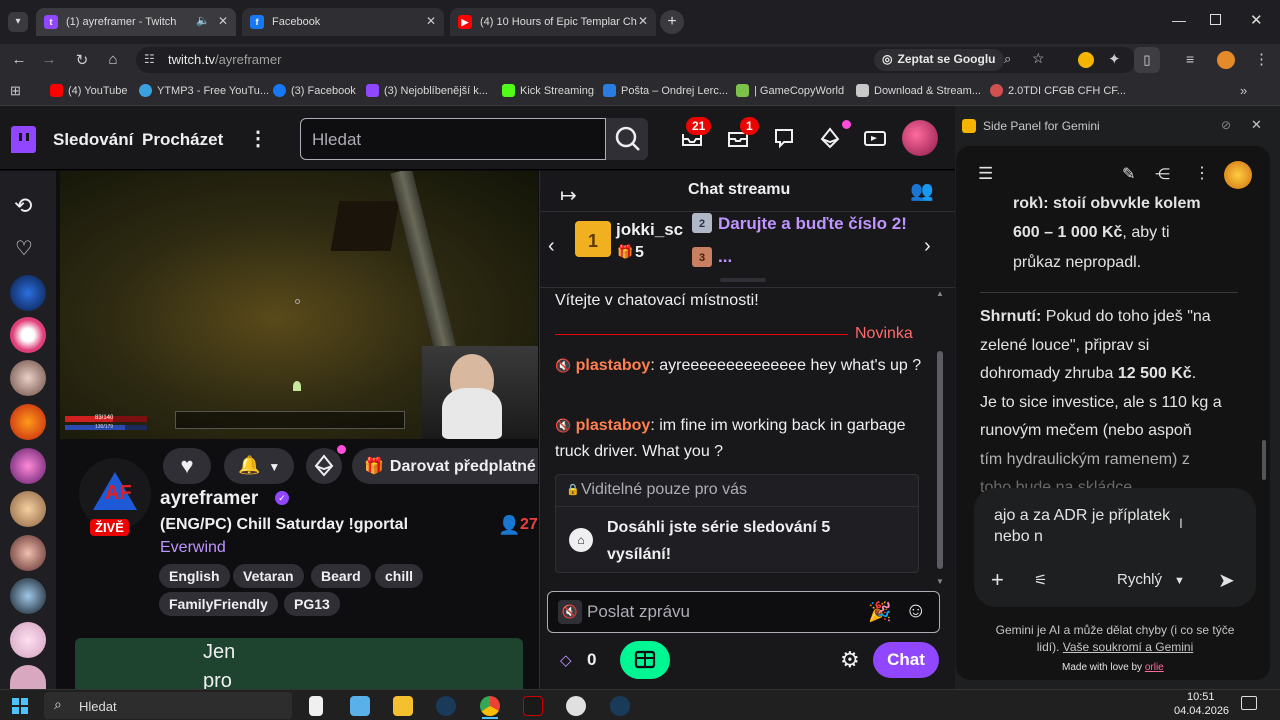 The height and width of the screenshot is (720, 1280). I want to click on taskbar-search: ⌕ Hledat, so click(168, 705).